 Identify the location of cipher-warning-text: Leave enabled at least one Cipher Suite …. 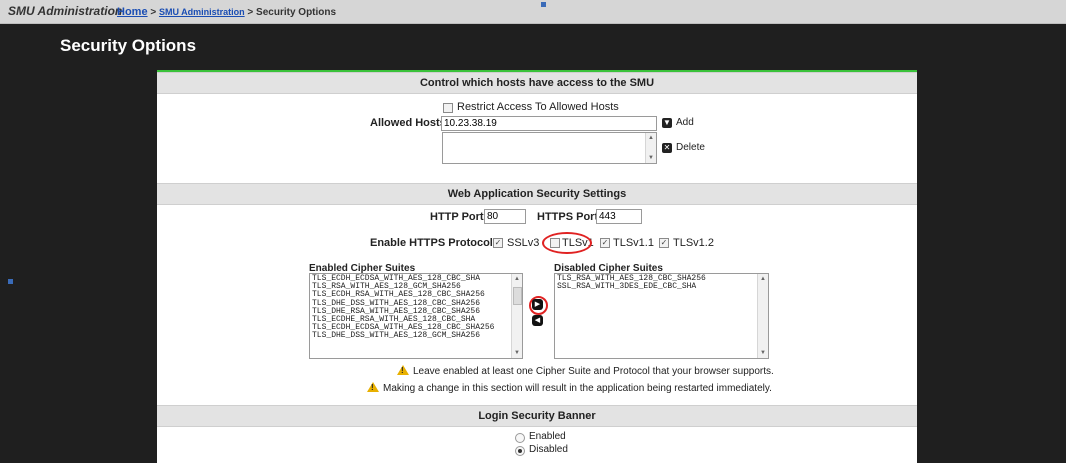
(593, 371).